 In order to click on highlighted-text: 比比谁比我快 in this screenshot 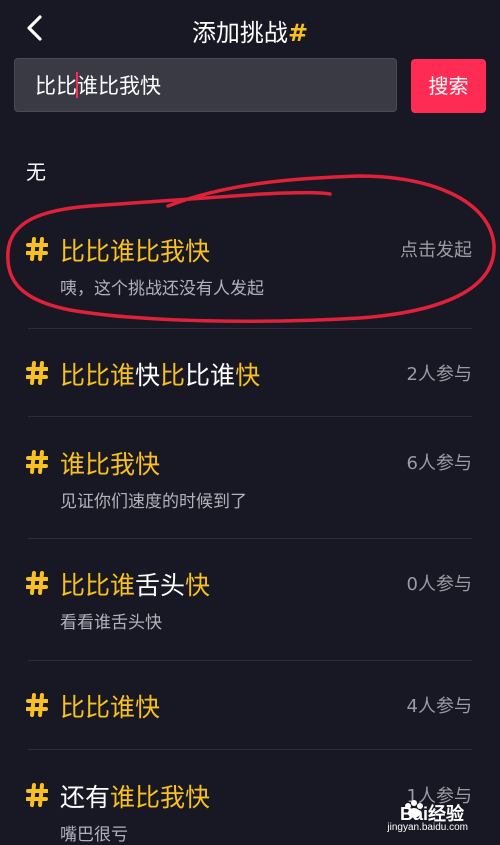, I will do `click(135, 251)`.